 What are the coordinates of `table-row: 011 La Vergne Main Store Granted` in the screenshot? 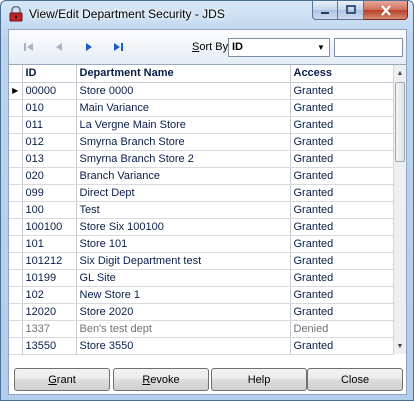 It's located at (201, 125).